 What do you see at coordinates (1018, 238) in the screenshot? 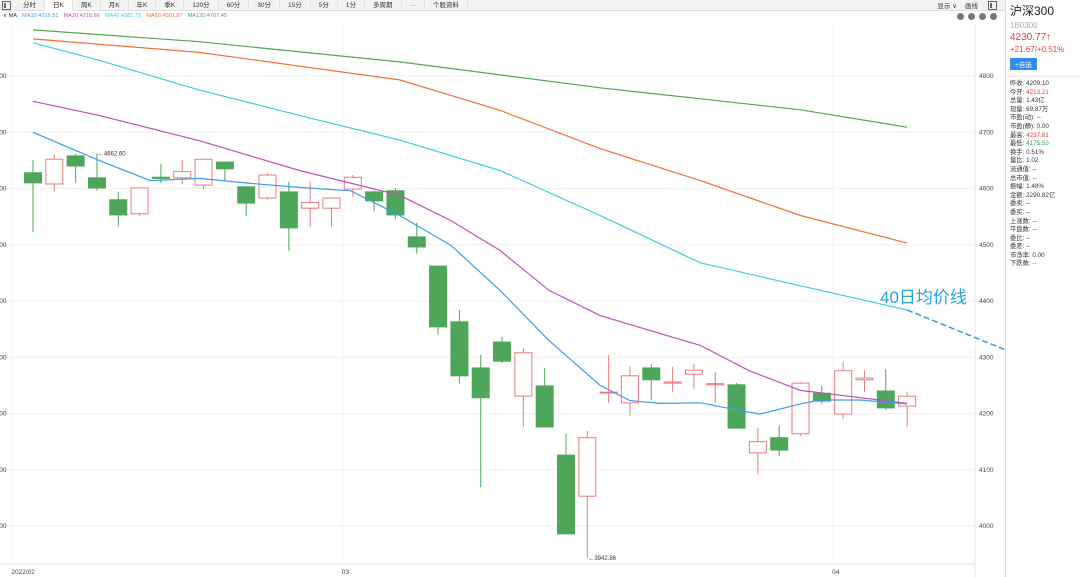
I see `stat-label: 委比:` at bounding box center [1018, 238].